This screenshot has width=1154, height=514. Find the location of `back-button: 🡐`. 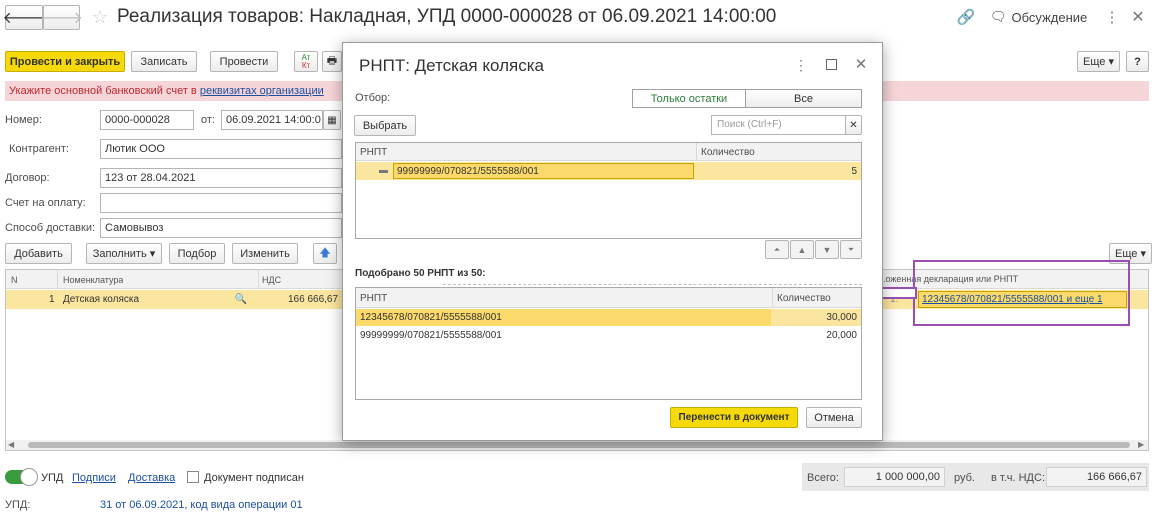

back-button: 🡐 is located at coordinates (24, 17).